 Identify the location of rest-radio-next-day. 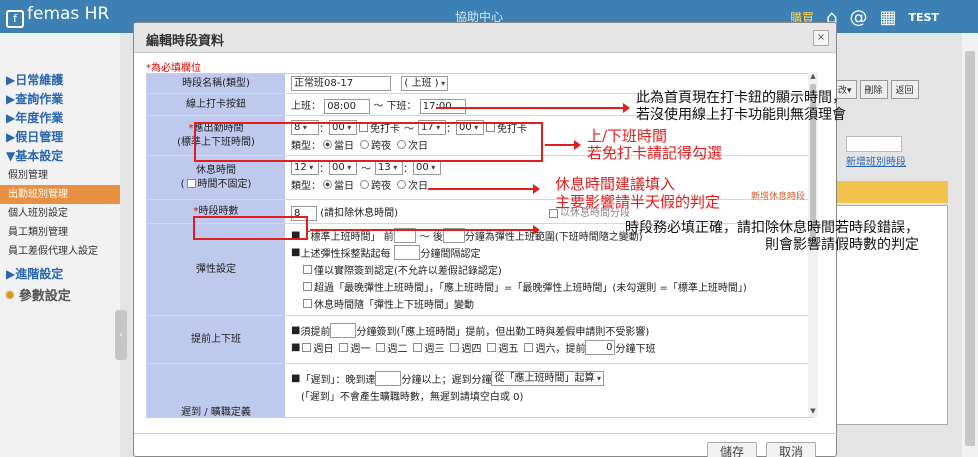
(401, 184).